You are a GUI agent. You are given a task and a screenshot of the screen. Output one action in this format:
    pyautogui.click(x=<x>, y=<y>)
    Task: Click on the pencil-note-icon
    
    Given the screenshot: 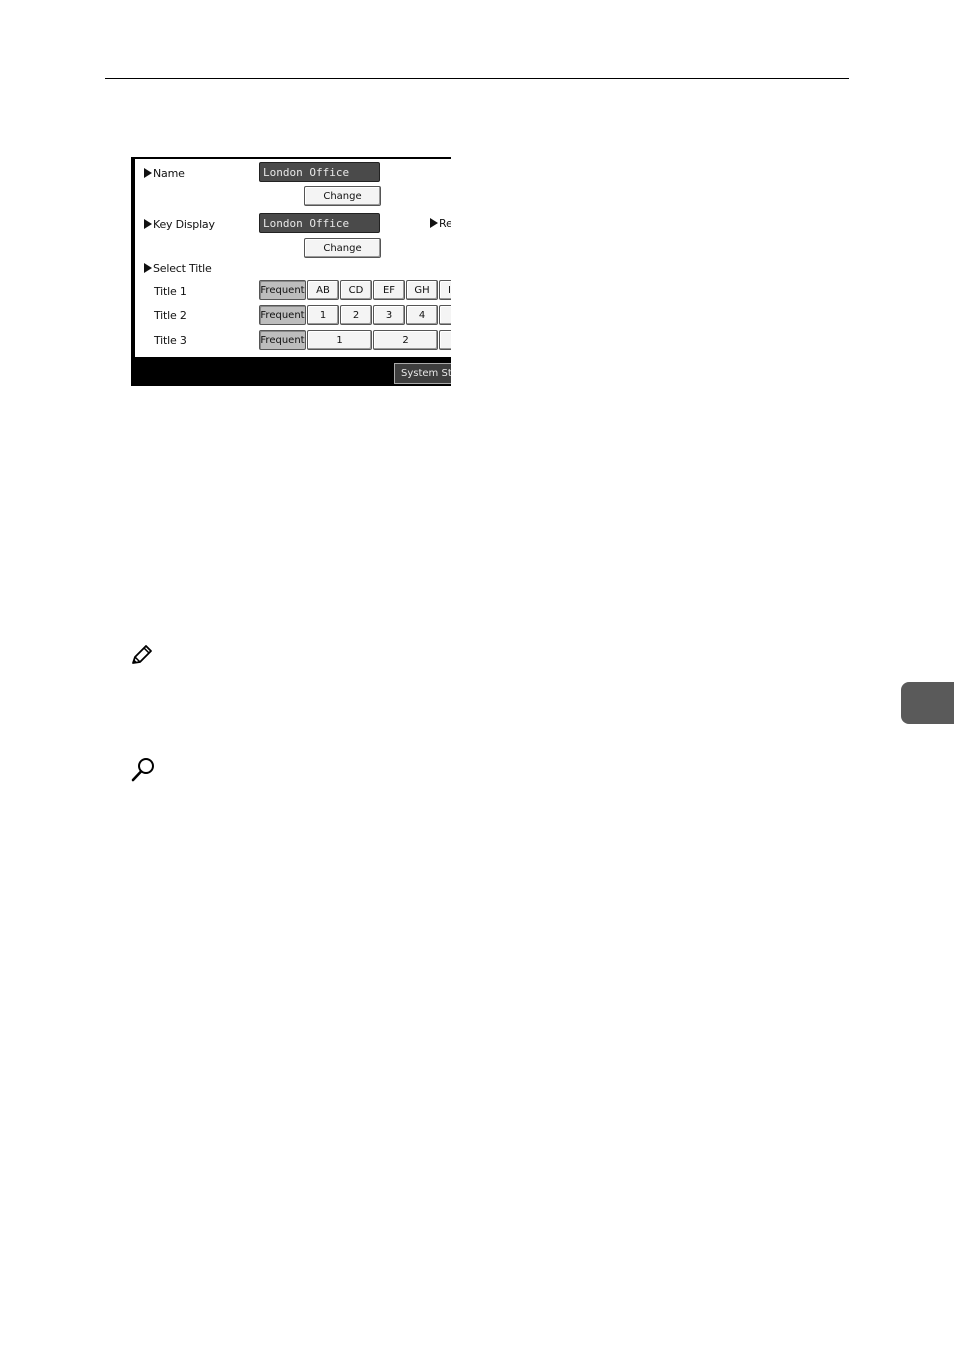 What is the action you would take?
    pyautogui.click(x=142, y=654)
    